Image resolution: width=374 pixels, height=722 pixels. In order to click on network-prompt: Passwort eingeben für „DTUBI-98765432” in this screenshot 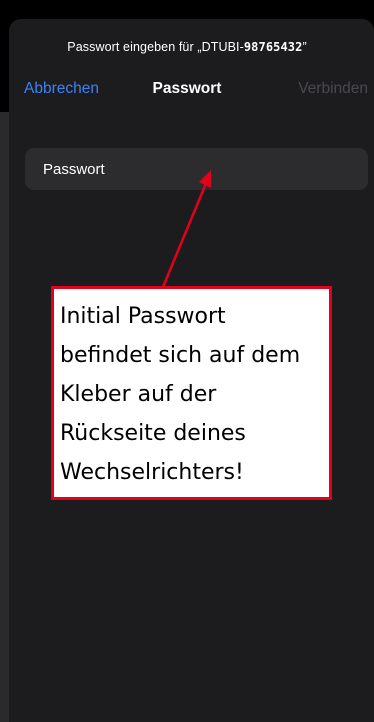, I will do `click(187, 47)`.